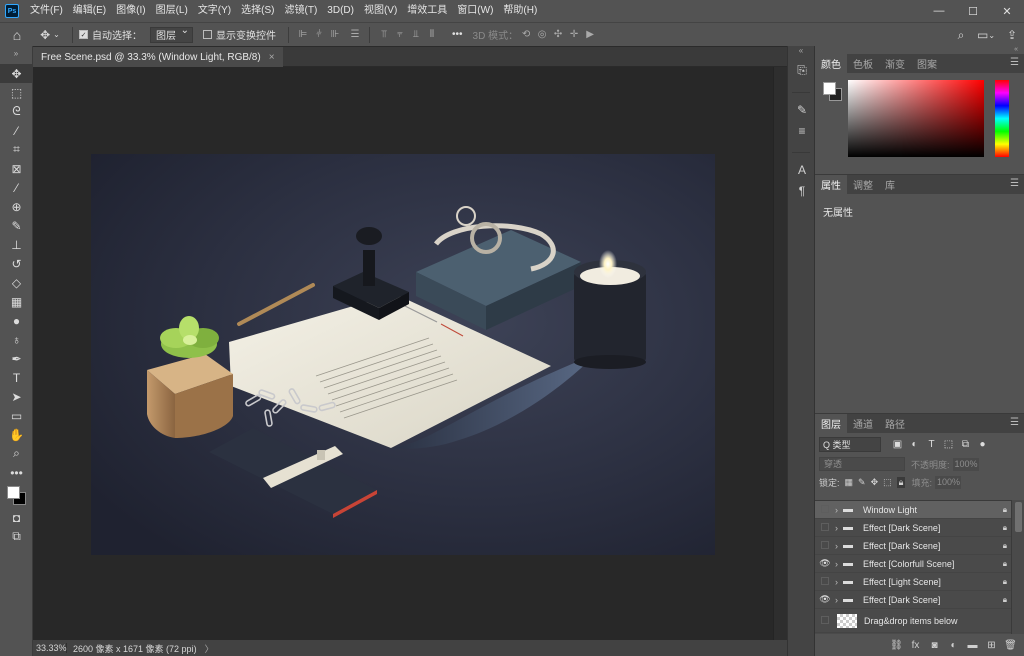  I want to click on eye-icon: 👁︎, so click(825, 599).